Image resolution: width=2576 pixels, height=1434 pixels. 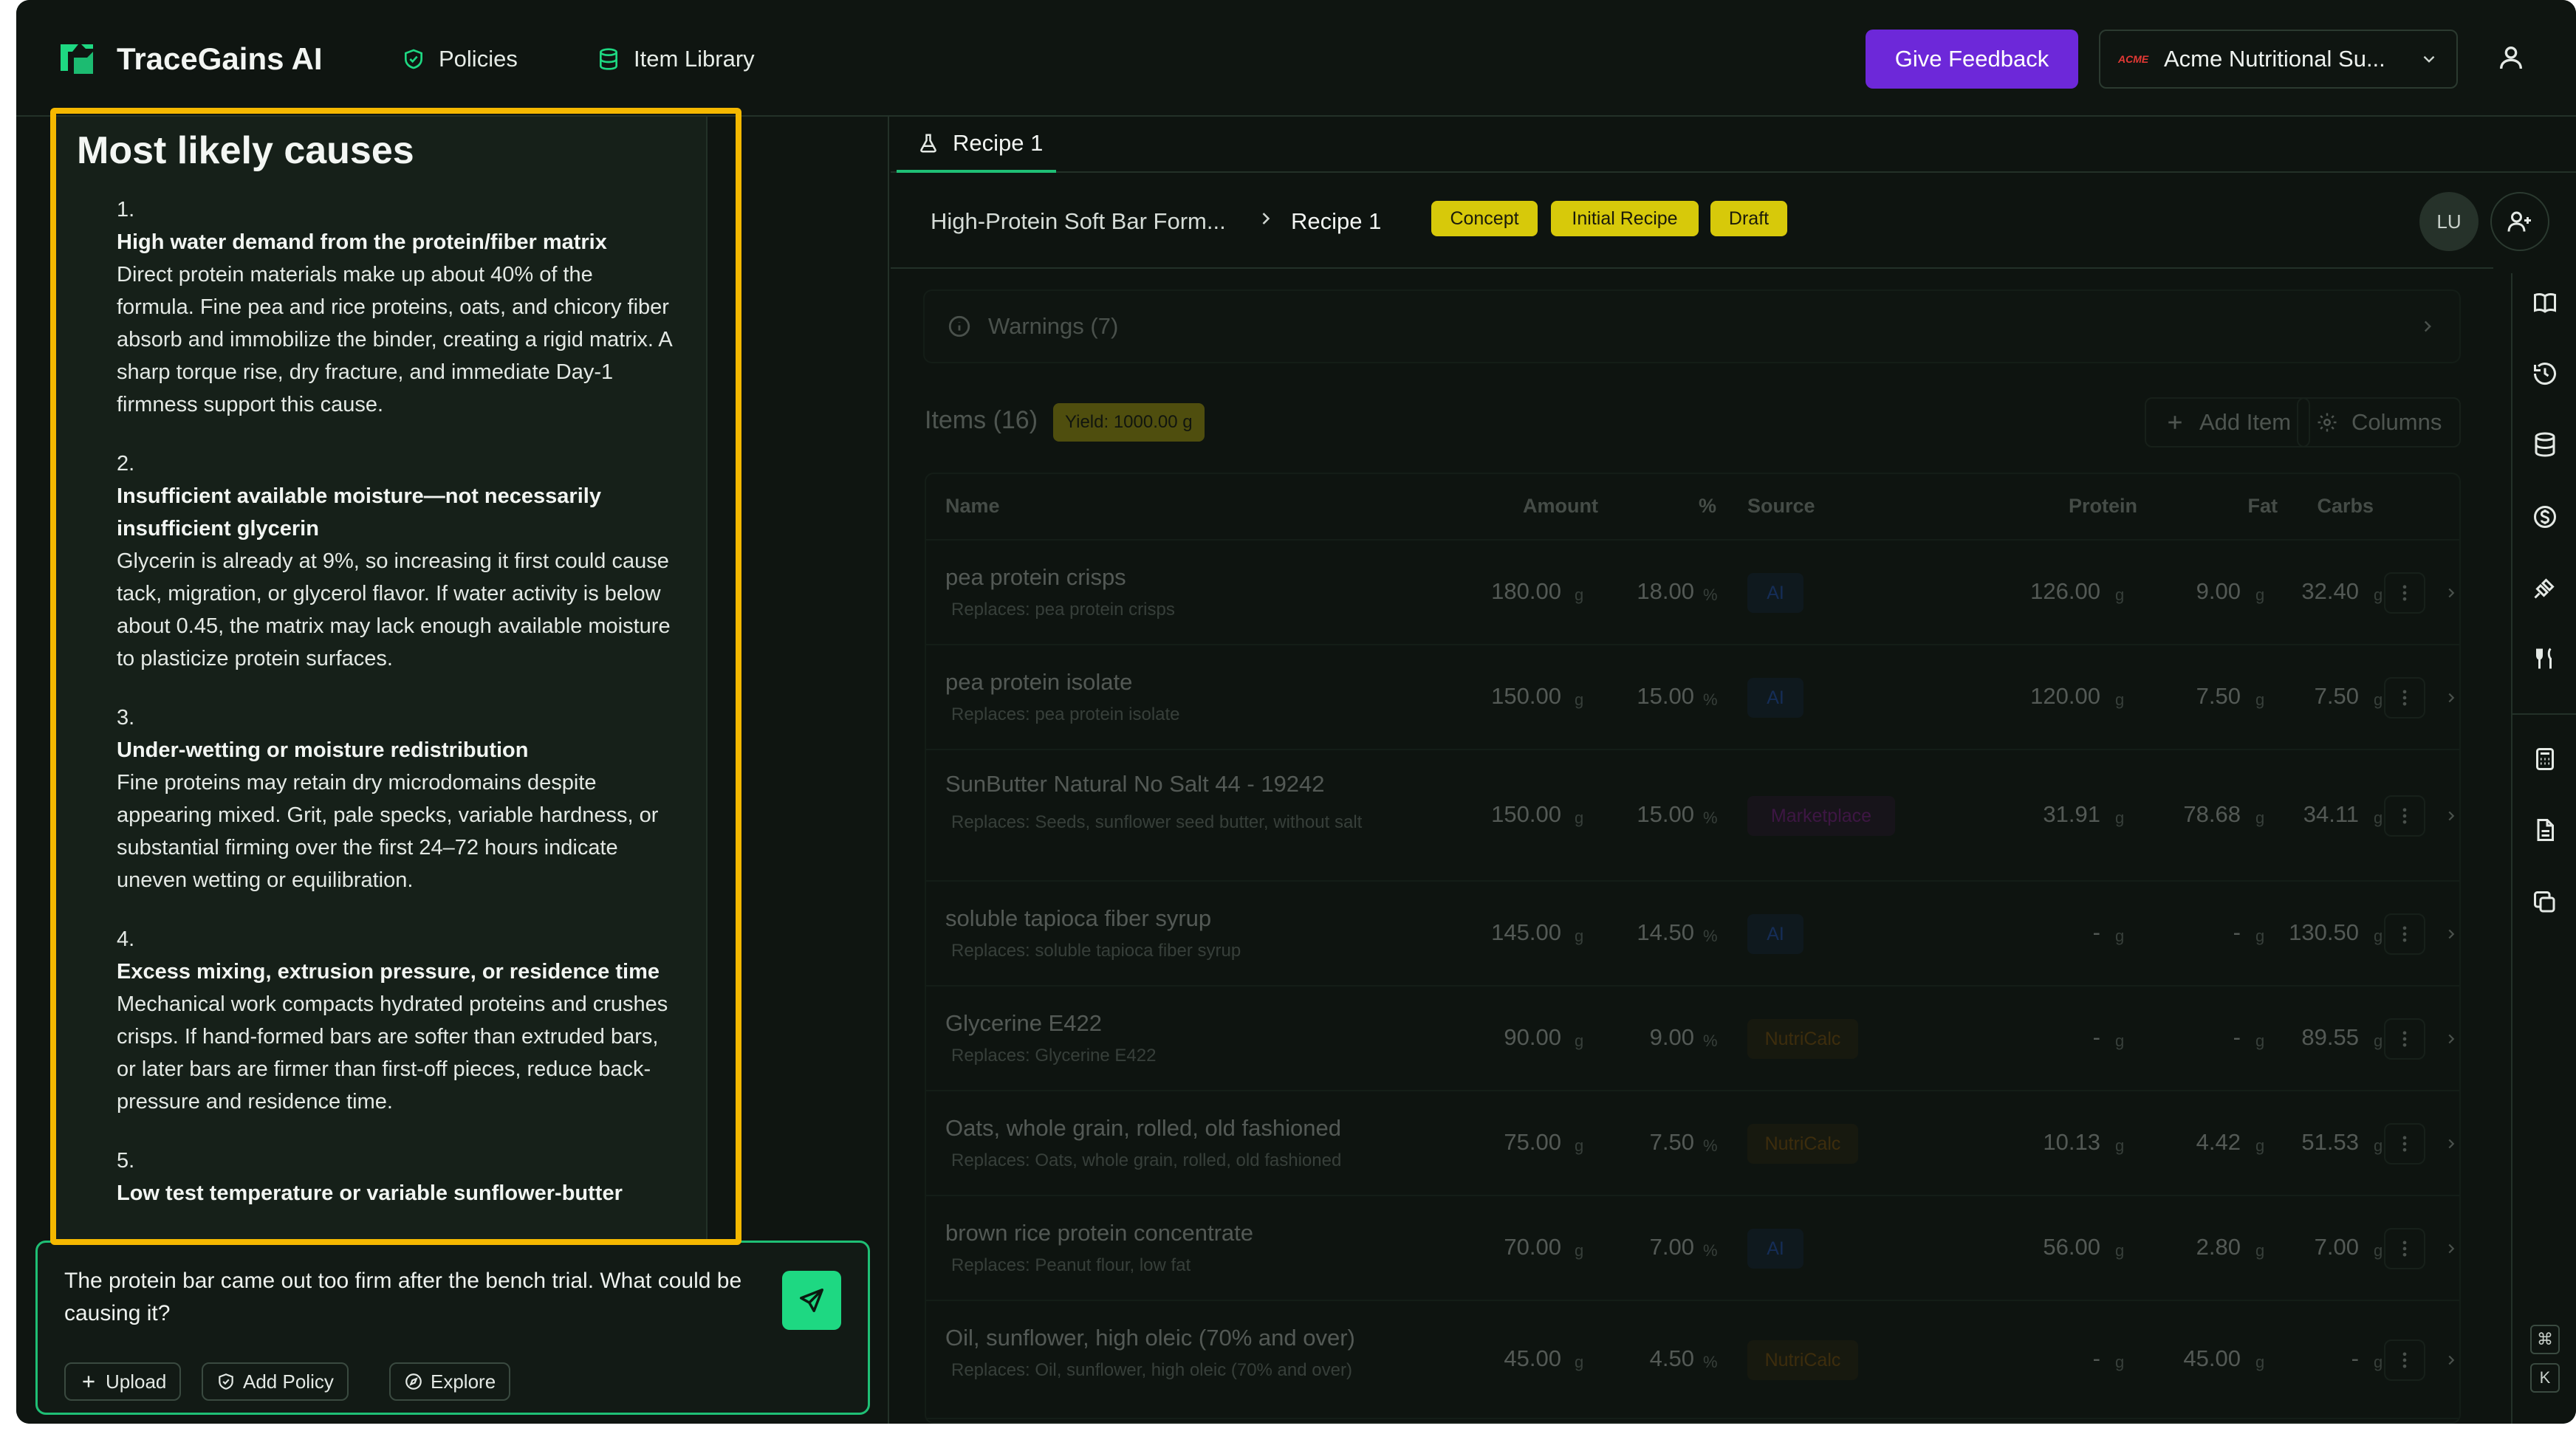 What do you see at coordinates (2545, 373) in the screenshot?
I see `history-icon` at bounding box center [2545, 373].